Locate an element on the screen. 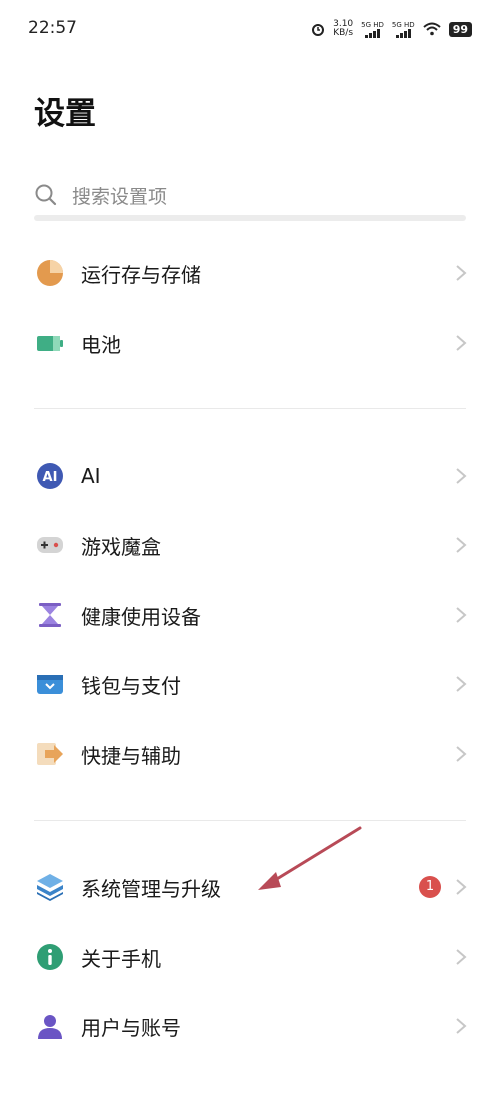 The height and width of the screenshot is (1097, 500). section-divider is located at coordinates (250, 408).